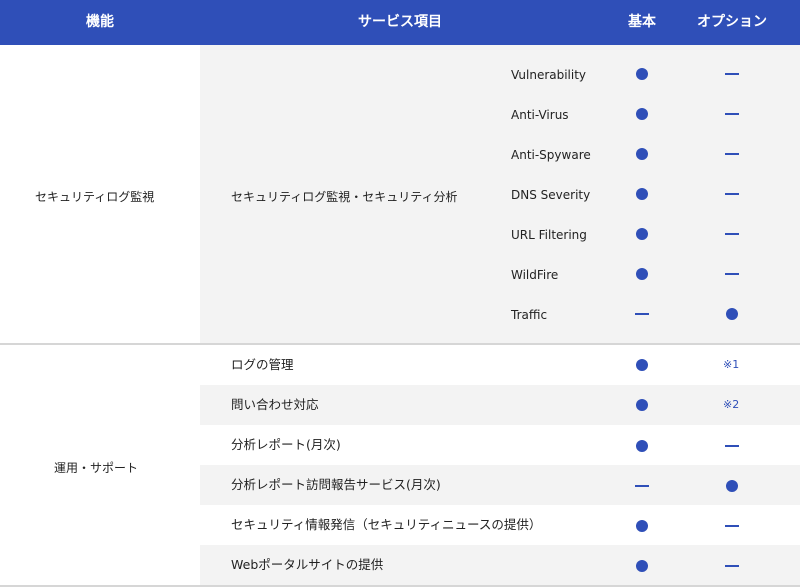 This screenshot has height=587, width=800. I want to click on sub-item-dns-severity: DNS Severity, so click(551, 195).